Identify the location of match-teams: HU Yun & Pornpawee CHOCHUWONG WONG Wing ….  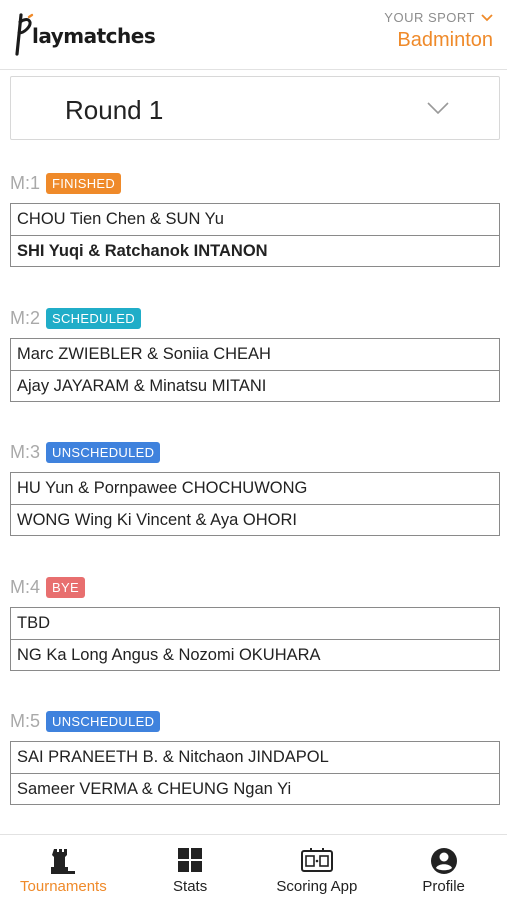
(255, 504).